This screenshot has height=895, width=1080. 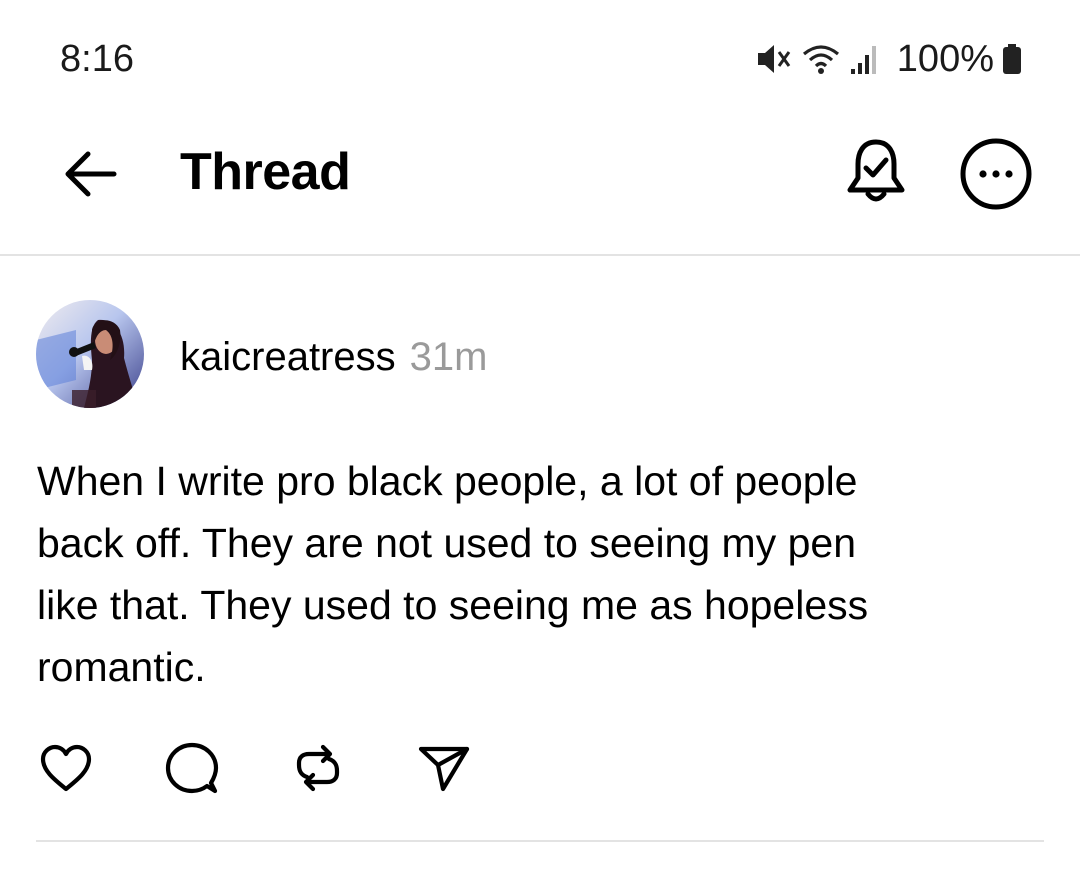 What do you see at coordinates (945, 59) in the screenshot?
I see `battery-percentage: 100%` at bounding box center [945, 59].